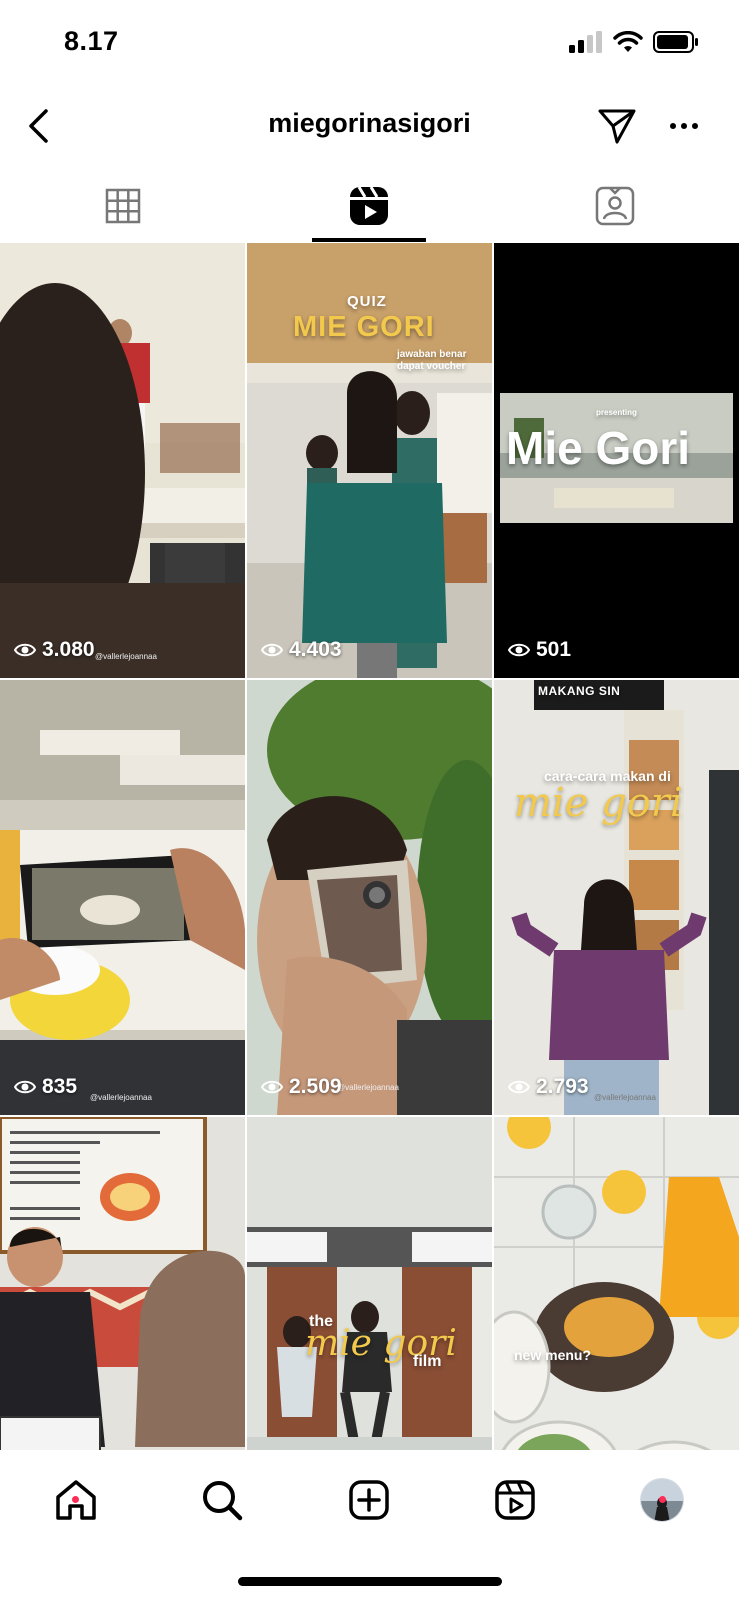  I want to click on reel-overlay-top: presenting, so click(616, 412).